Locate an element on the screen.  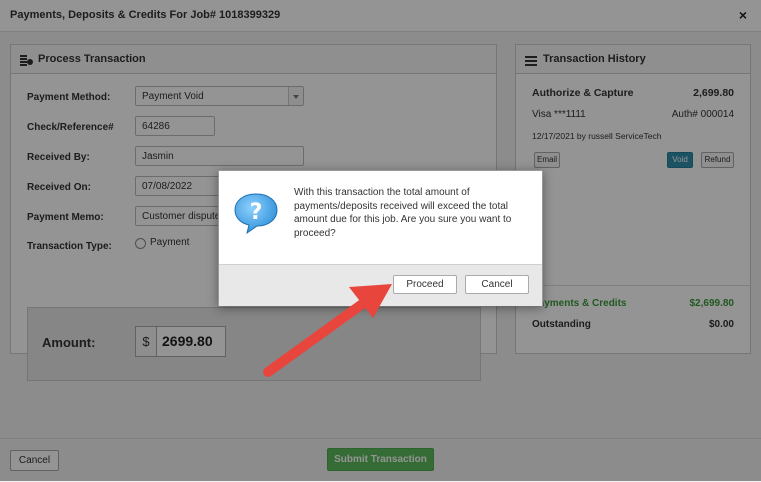
question-bubble-icon: ? is located at coordinates (256, 215).